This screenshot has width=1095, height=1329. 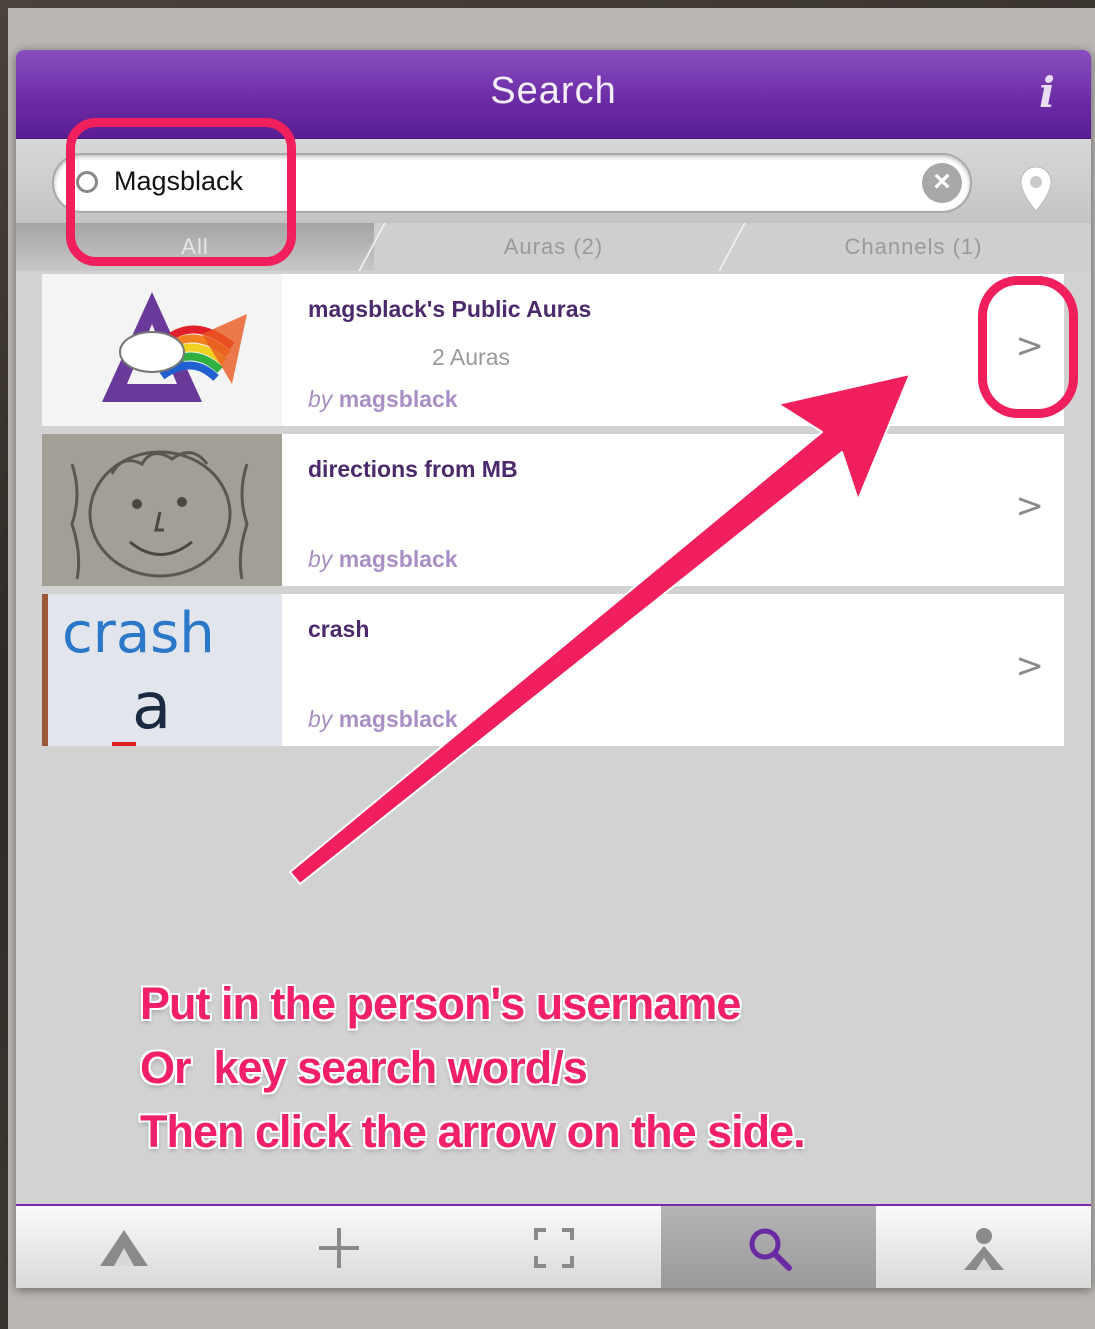 I want to click on annotation-line: Put in the person's username, so click(x=440, y=1003).